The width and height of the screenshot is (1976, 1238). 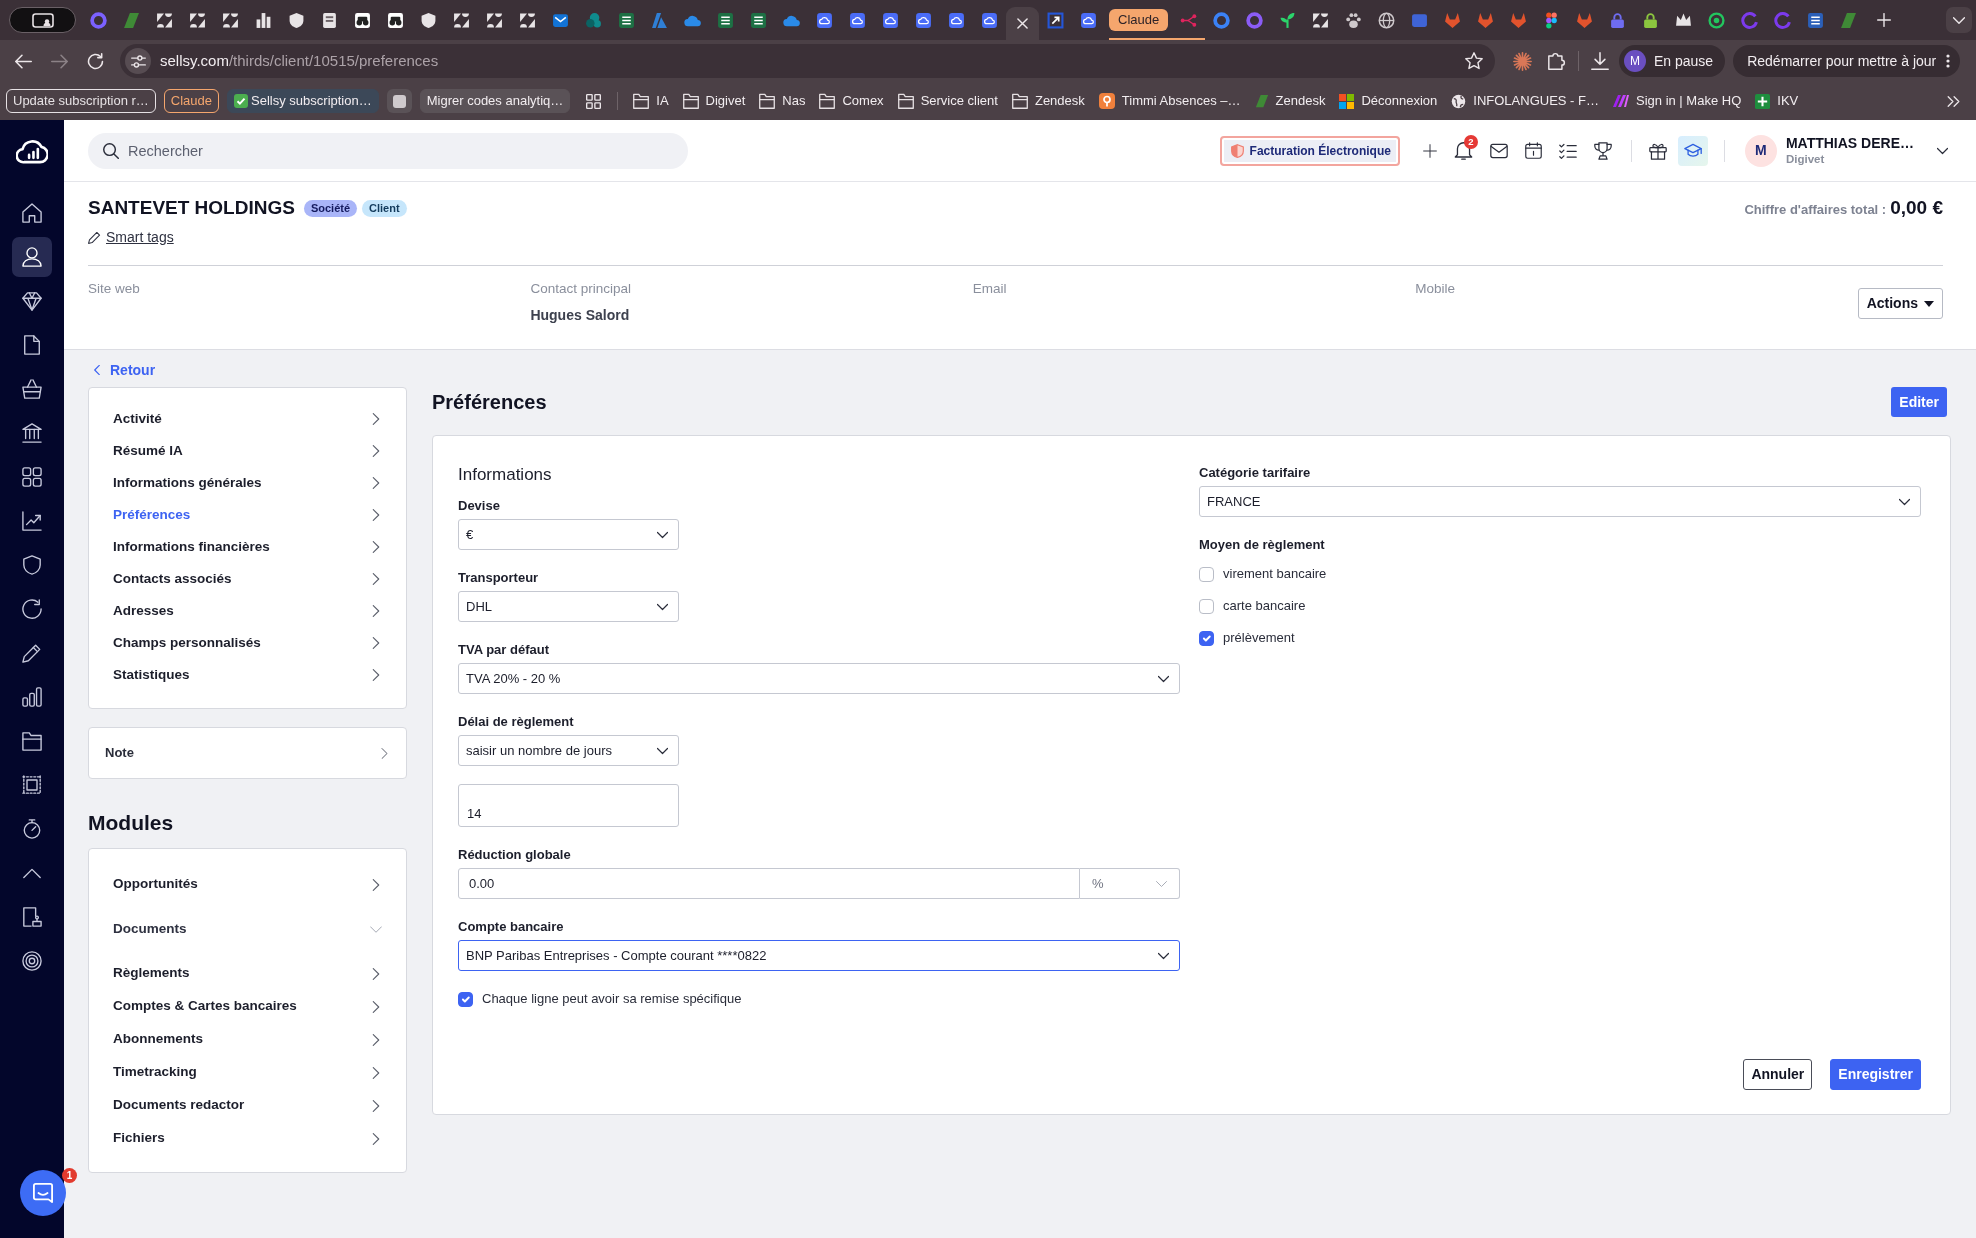 I want to click on screen-icon, so click(x=42, y=20).